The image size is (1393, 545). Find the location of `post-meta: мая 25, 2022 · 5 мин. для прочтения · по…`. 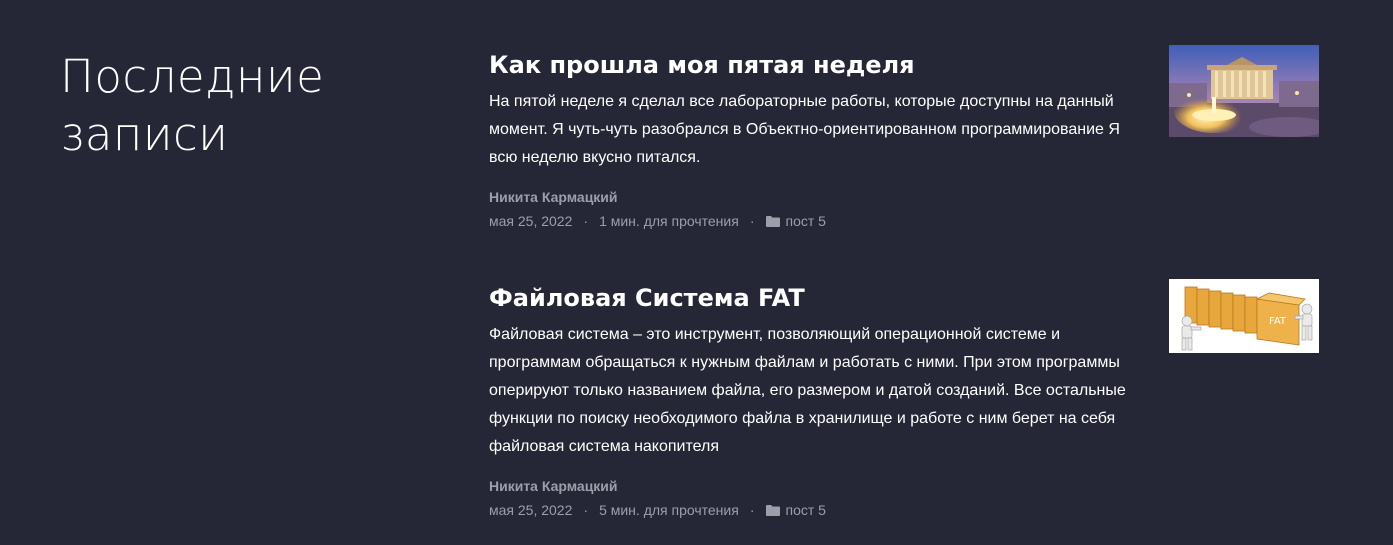

post-meta: мая 25, 2022 · 5 мин. для прочтения · по… is located at coordinates (819, 510).